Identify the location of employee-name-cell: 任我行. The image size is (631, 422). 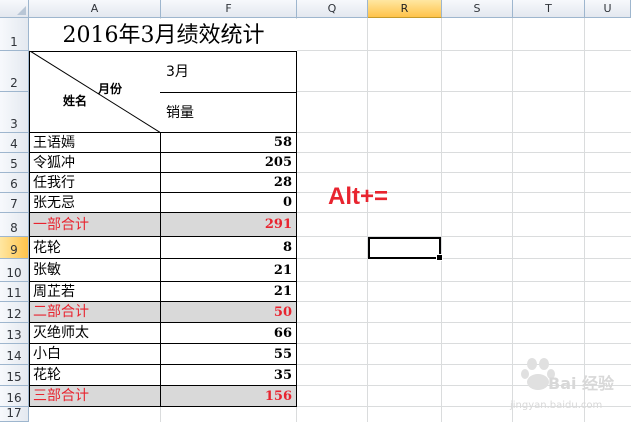
(95, 183).